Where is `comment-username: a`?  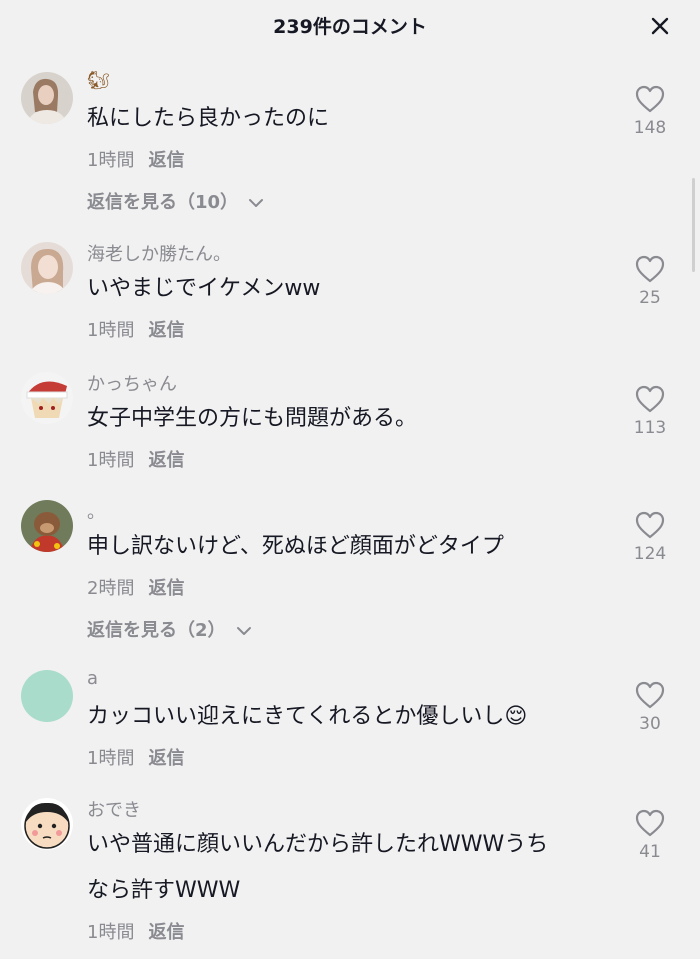
comment-username: a is located at coordinates (92, 678).